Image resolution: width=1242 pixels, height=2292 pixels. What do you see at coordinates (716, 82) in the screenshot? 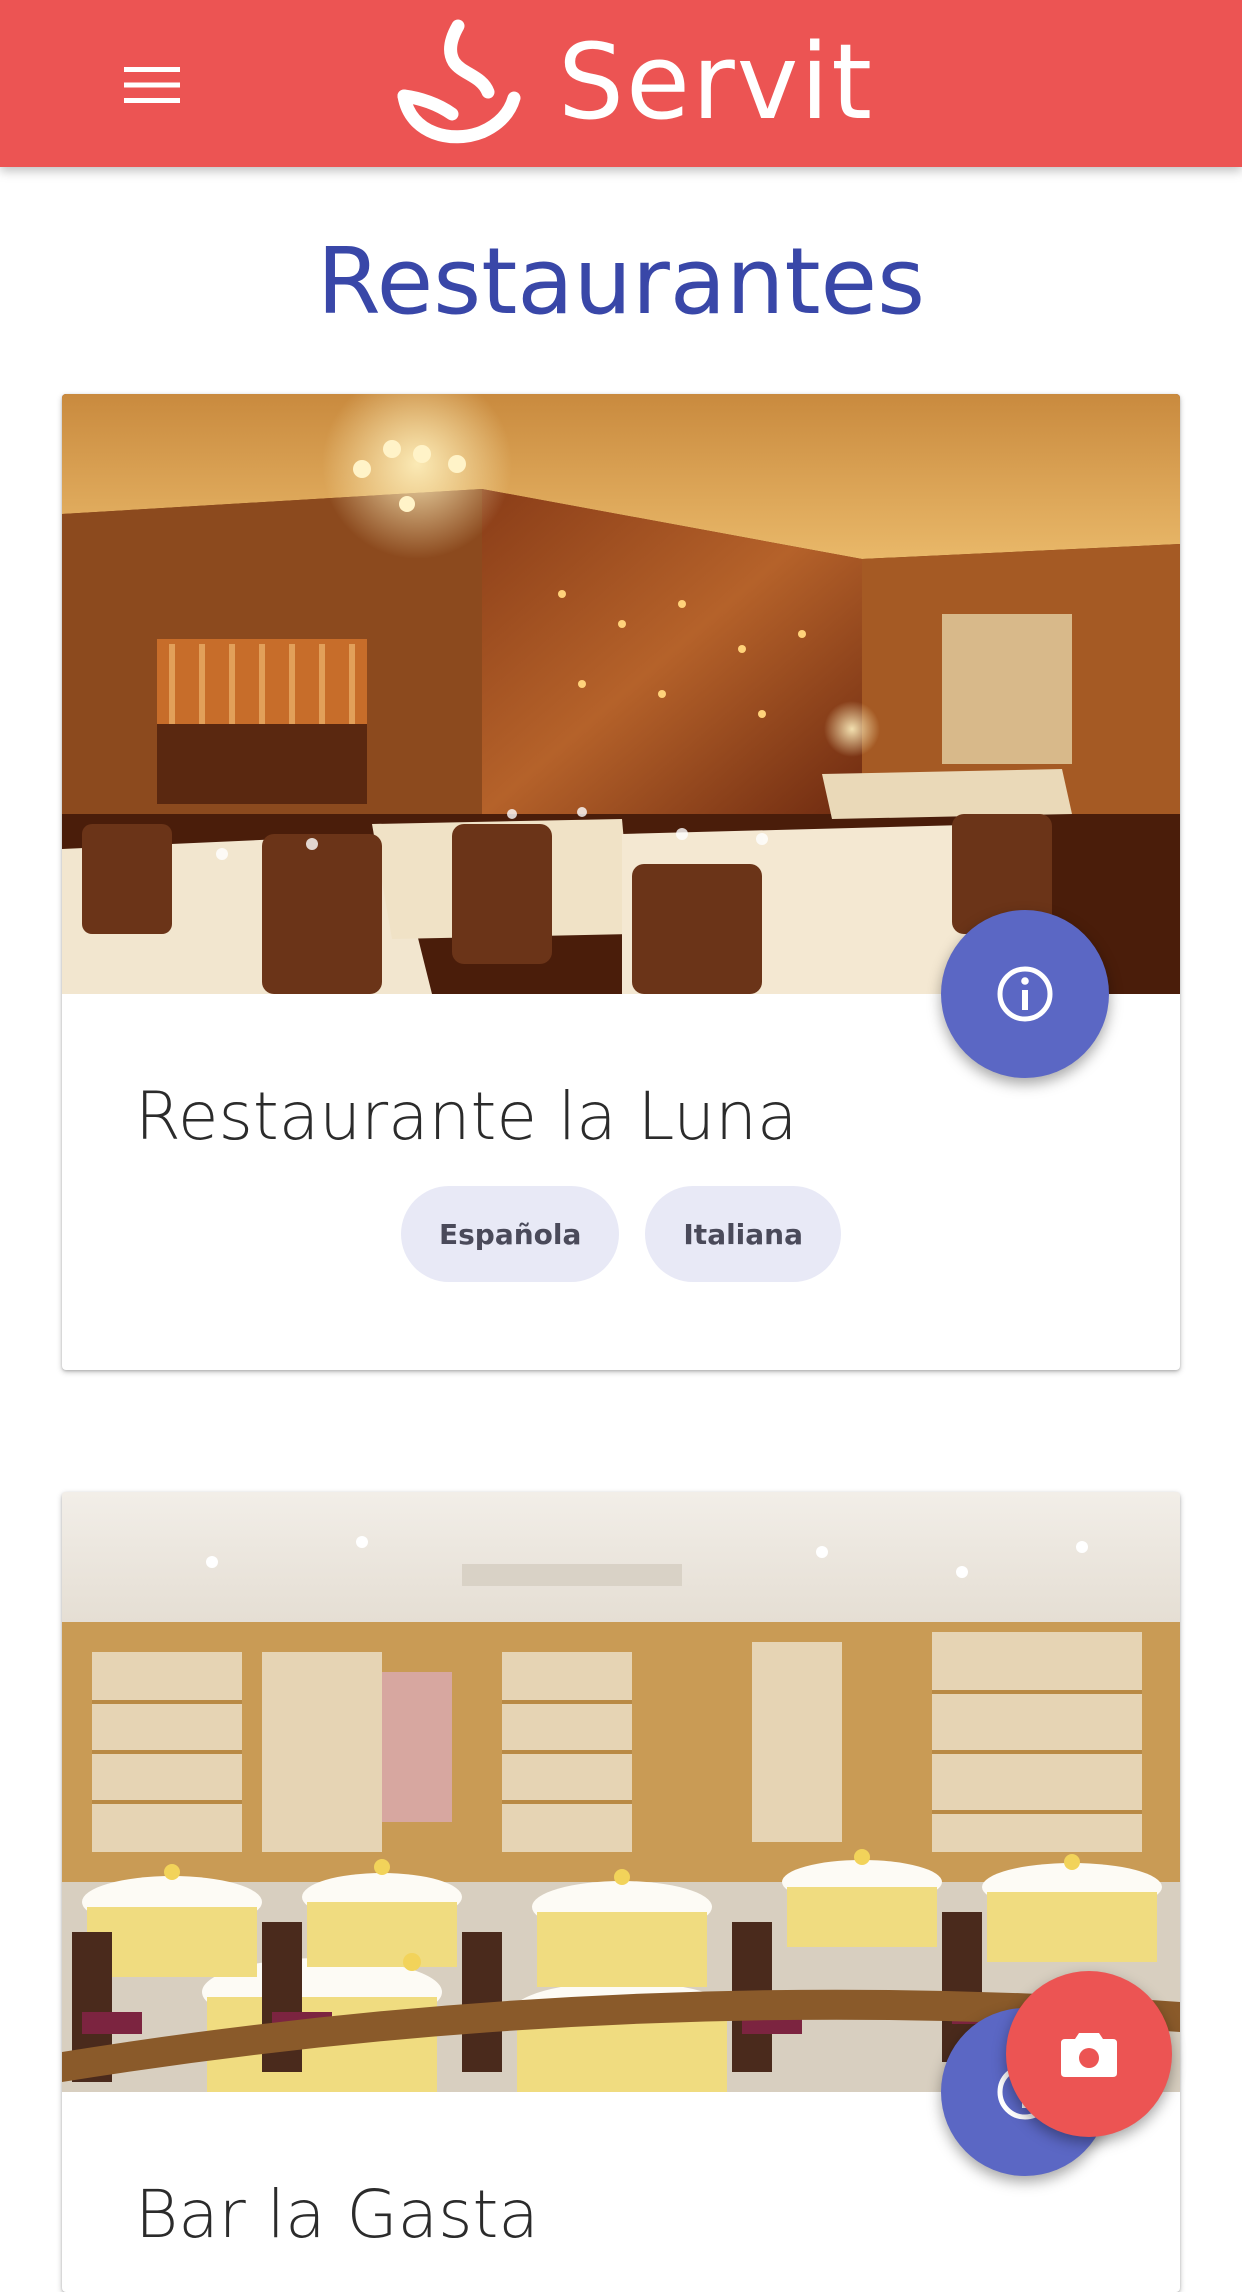
I see `brand-name: Servit` at bounding box center [716, 82].